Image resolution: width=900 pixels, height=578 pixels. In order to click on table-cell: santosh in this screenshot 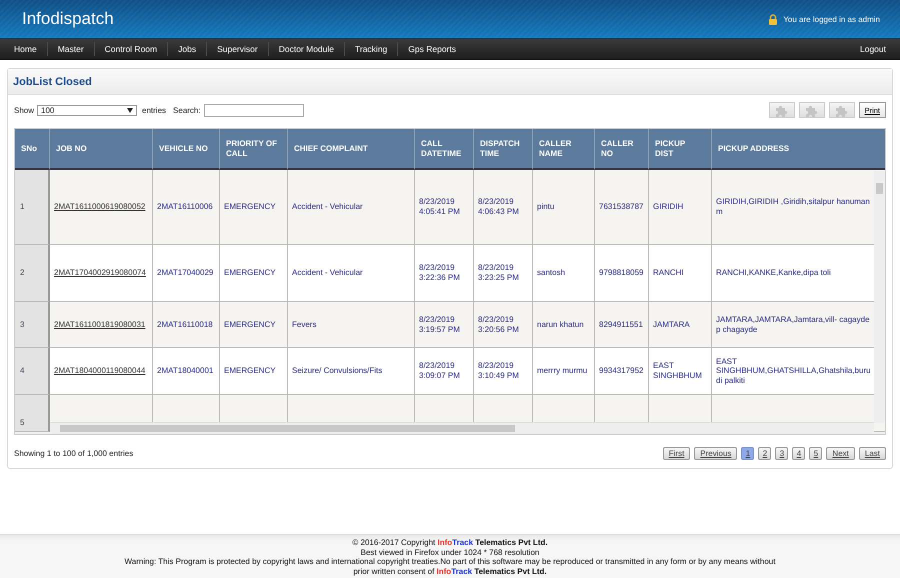, I will do `click(564, 273)`.